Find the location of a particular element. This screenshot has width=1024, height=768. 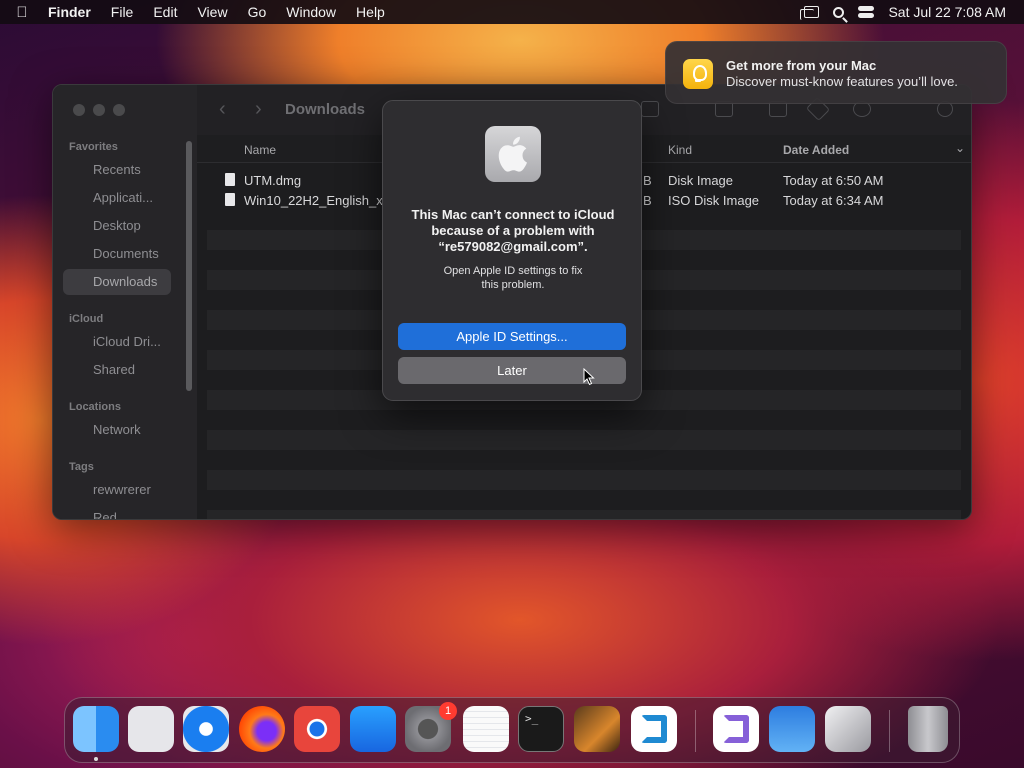

menu-go: Go is located at coordinates (257, 12).